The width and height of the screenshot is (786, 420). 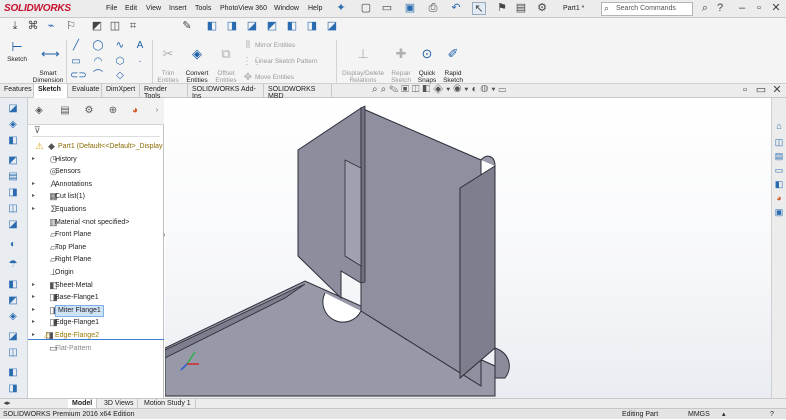 What do you see at coordinates (479, 8) in the screenshot?
I see `select-icon: ↖` at bounding box center [479, 8].